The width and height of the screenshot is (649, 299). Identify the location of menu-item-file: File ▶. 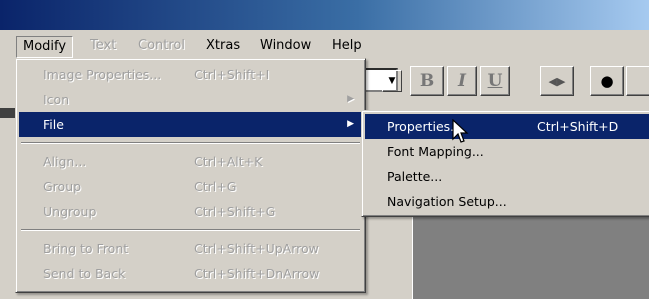
(190, 124).